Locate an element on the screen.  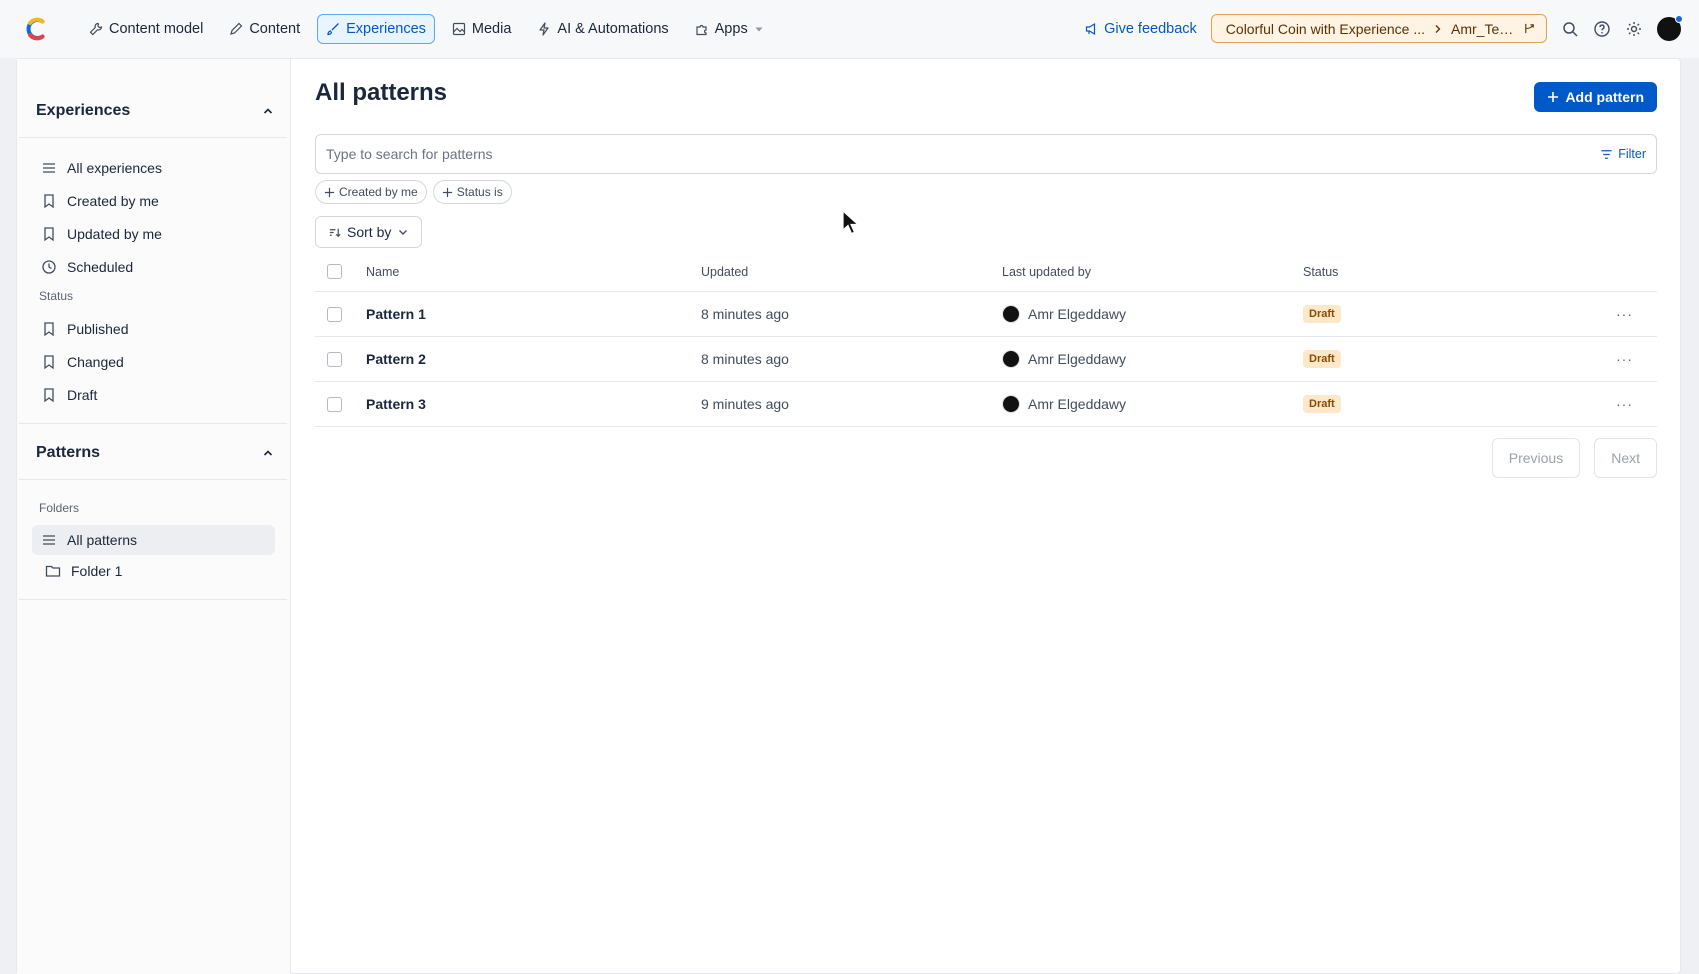
sidebar-item-label: All experiences is located at coordinates (114, 168).